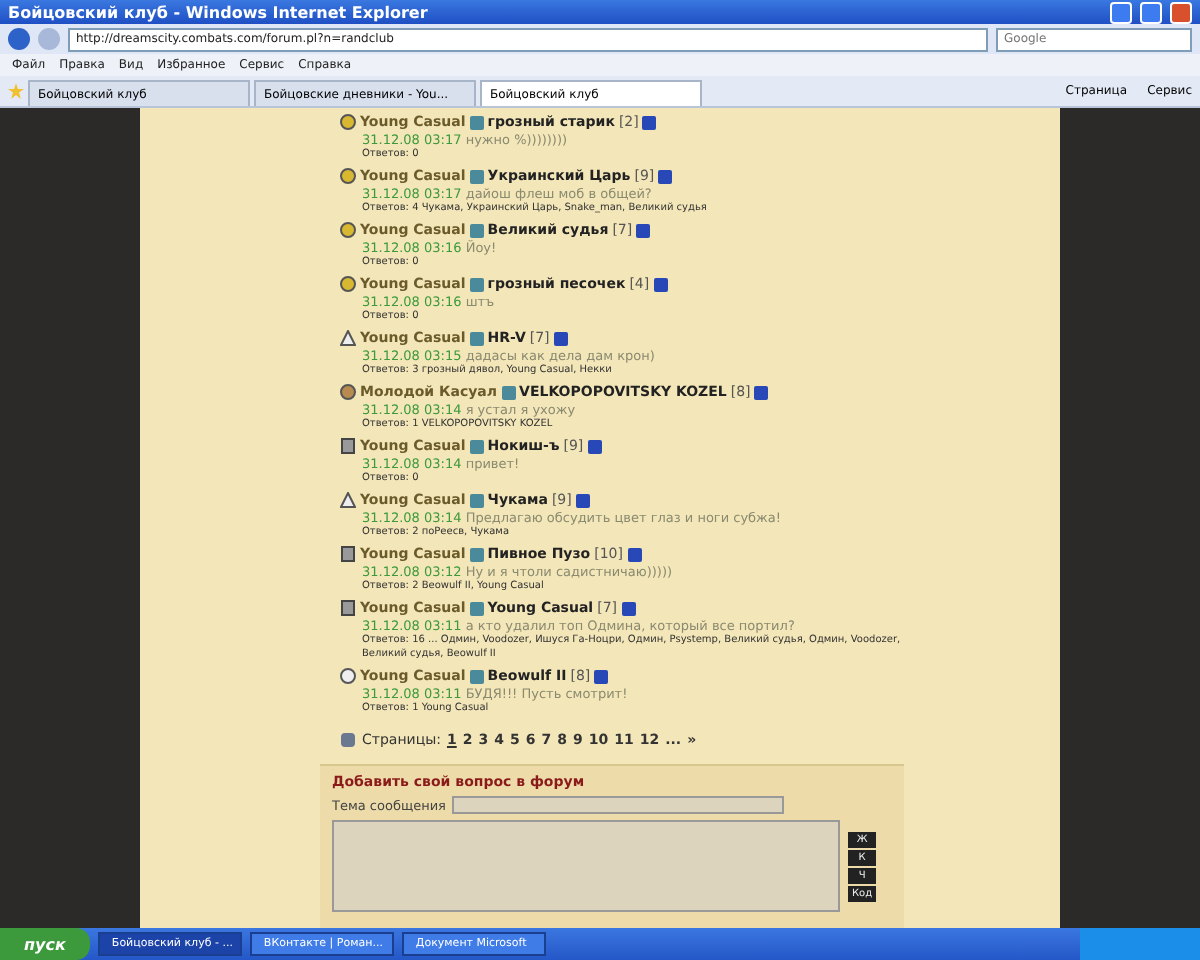 The height and width of the screenshot is (960, 1200). Describe the element at coordinates (586, 866) in the screenshot. I see `message-field` at that location.